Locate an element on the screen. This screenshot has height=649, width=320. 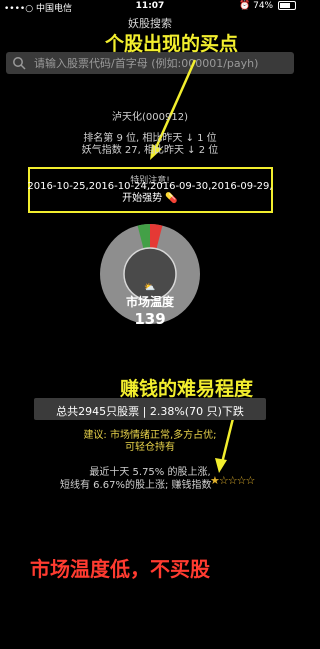
stock-name: 泸天化(000912) is located at coordinates (150, 117).